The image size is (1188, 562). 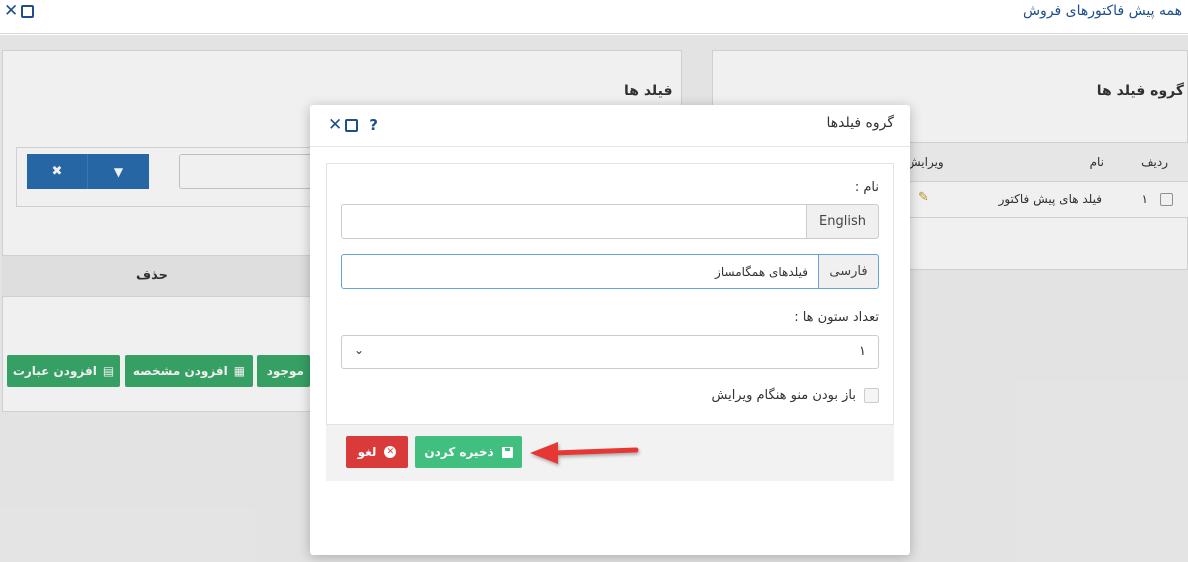 What do you see at coordinates (860, 123) in the screenshot?
I see `dialog-title: گروه فیلدها` at bounding box center [860, 123].